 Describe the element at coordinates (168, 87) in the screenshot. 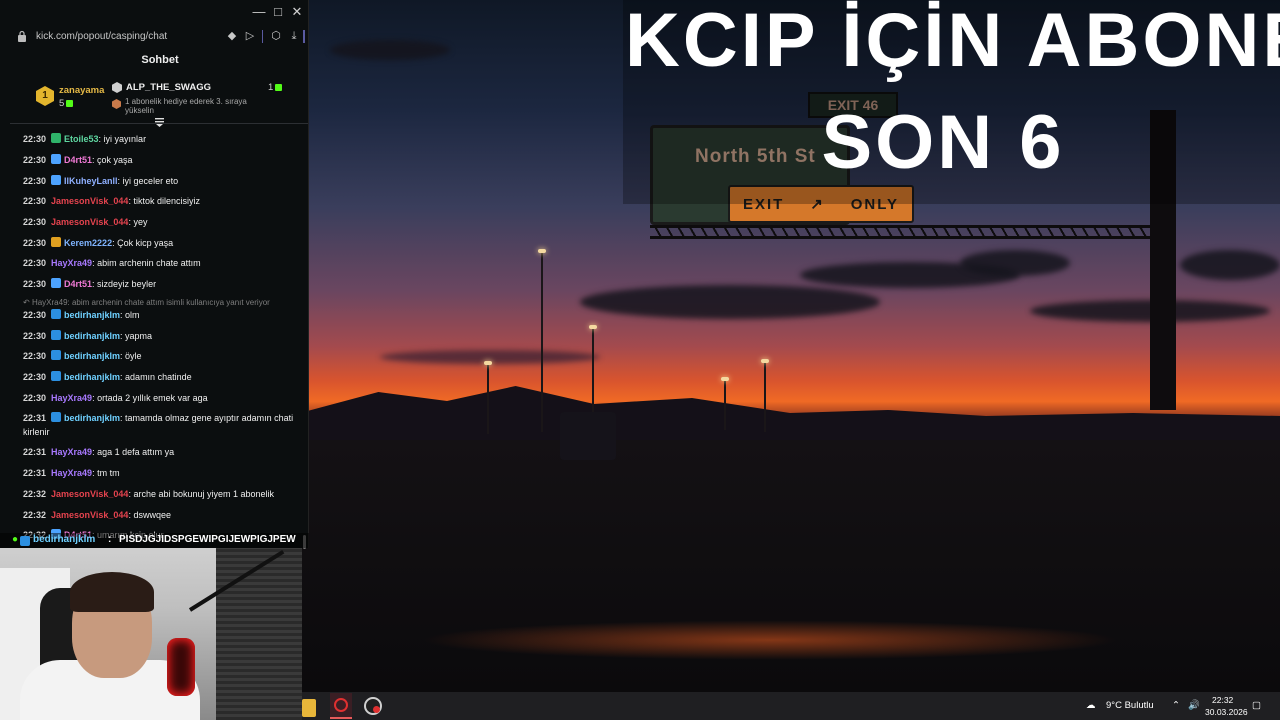

I see `recipient-name: ALP_THE_SWAGG` at that location.